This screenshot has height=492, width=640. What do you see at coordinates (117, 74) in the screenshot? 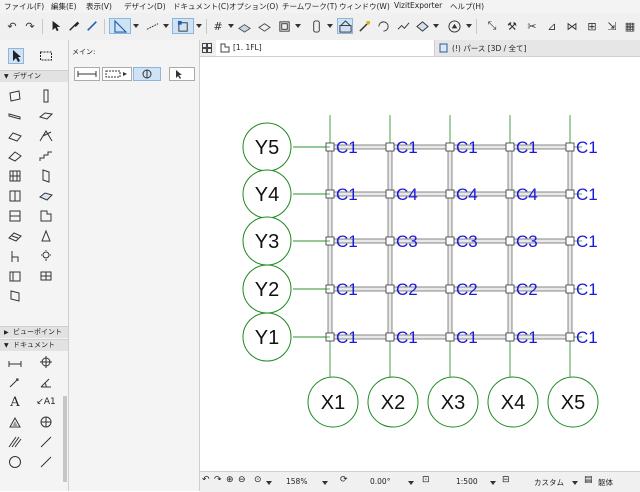
I see `selection-method-button` at bounding box center [117, 74].